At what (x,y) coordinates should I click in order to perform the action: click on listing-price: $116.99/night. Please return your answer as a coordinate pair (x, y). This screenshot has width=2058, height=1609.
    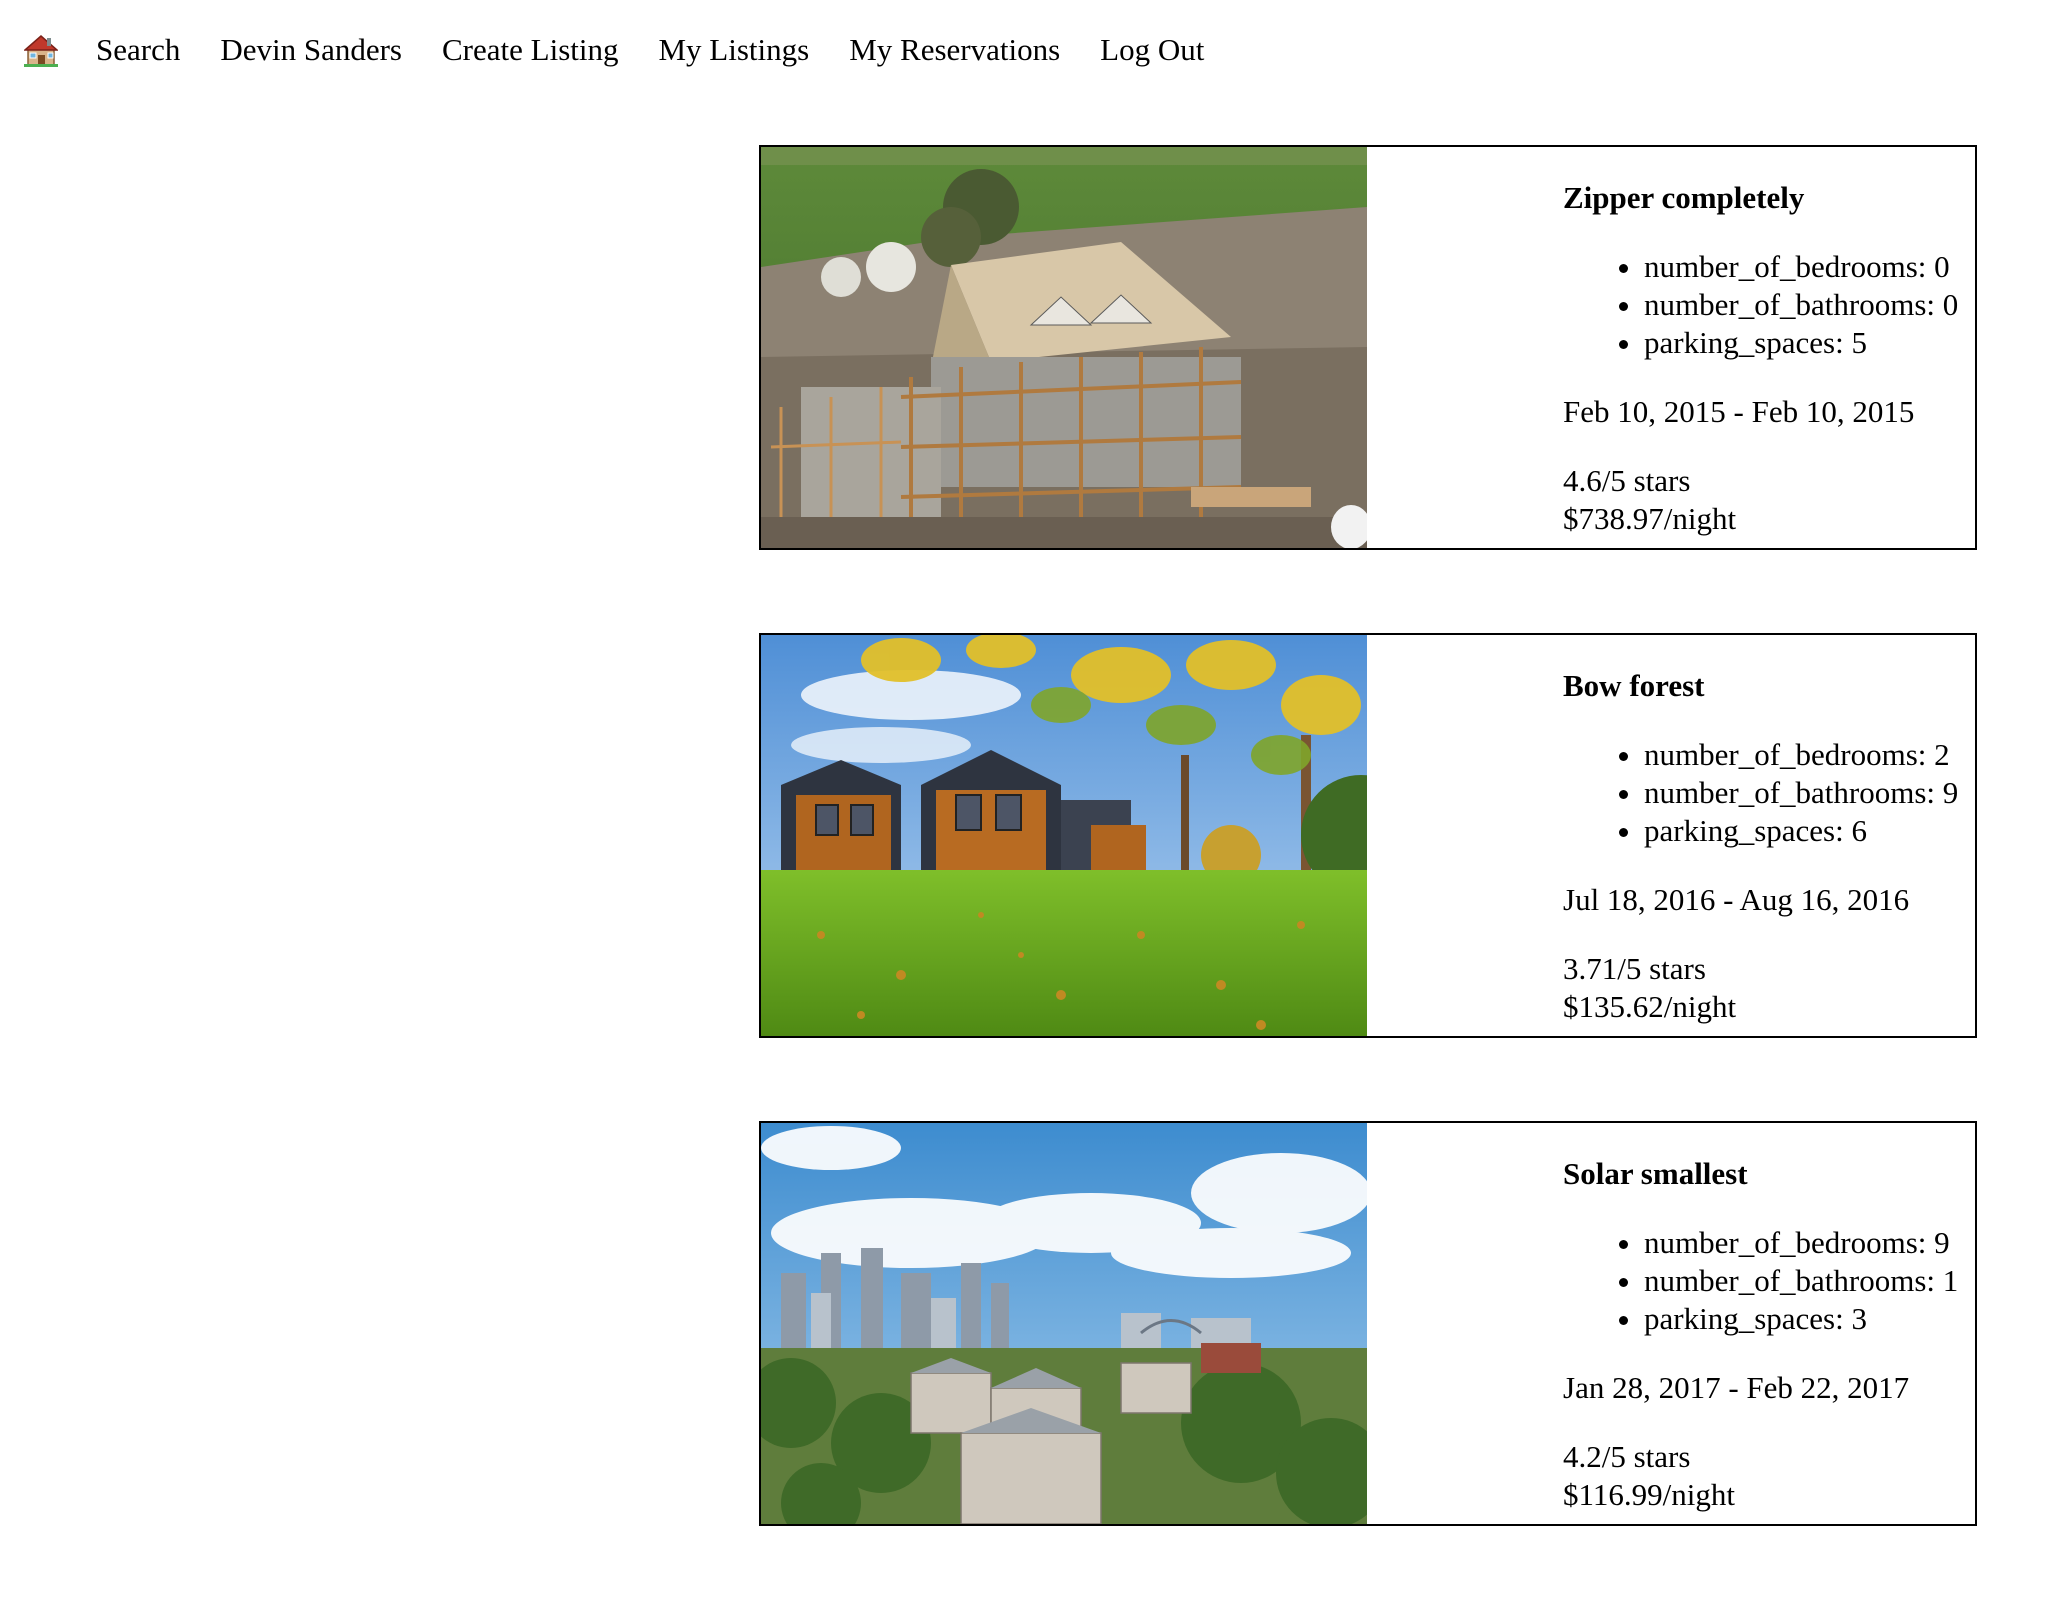
    Looking at the image, I should click on (1649, 1494).